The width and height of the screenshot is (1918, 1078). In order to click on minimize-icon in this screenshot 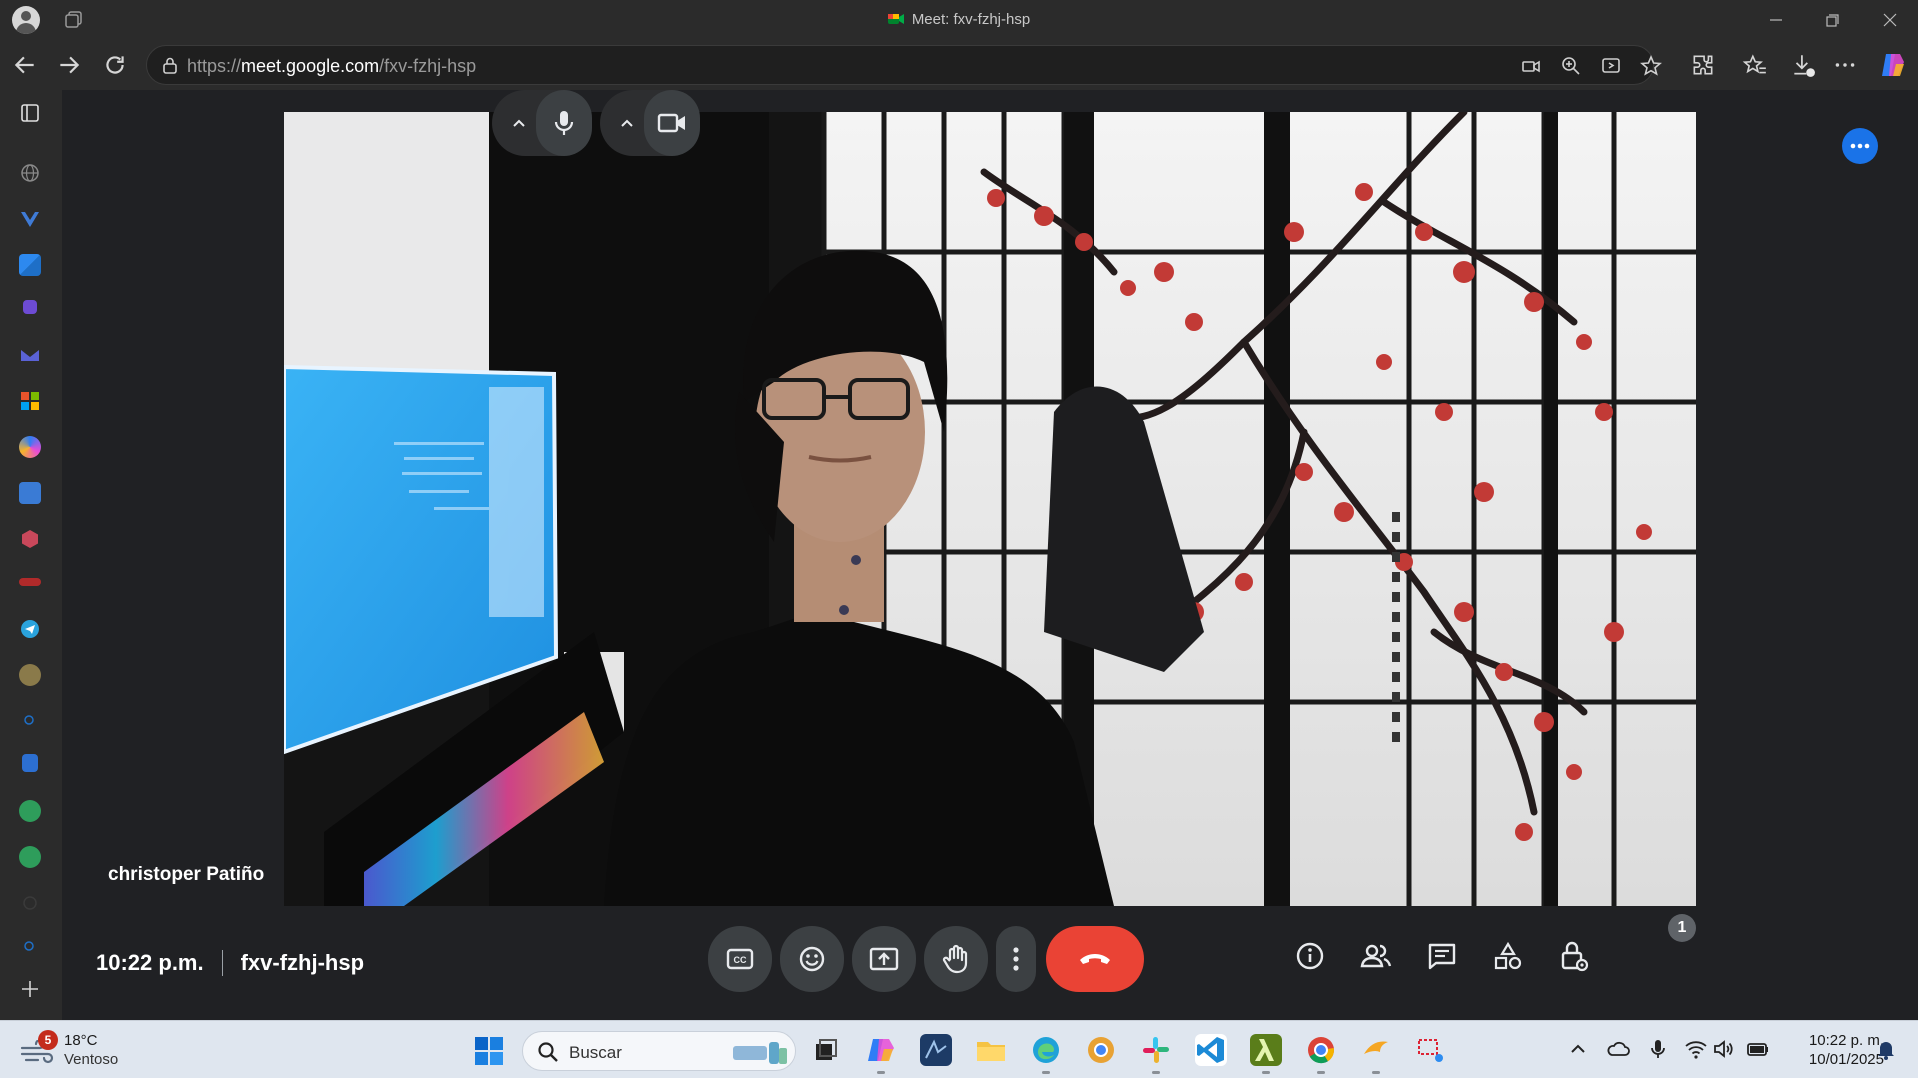, I will do `click(1776, 20)`.